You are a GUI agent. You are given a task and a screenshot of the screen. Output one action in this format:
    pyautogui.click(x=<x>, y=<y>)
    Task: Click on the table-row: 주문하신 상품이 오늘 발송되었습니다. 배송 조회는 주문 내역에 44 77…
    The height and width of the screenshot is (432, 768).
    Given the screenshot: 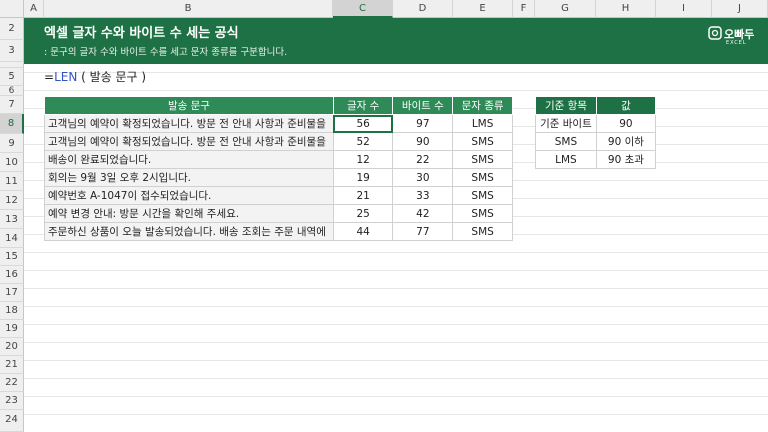 What is the action you would take?
    pyautogui.click(x=278, y=231)
    